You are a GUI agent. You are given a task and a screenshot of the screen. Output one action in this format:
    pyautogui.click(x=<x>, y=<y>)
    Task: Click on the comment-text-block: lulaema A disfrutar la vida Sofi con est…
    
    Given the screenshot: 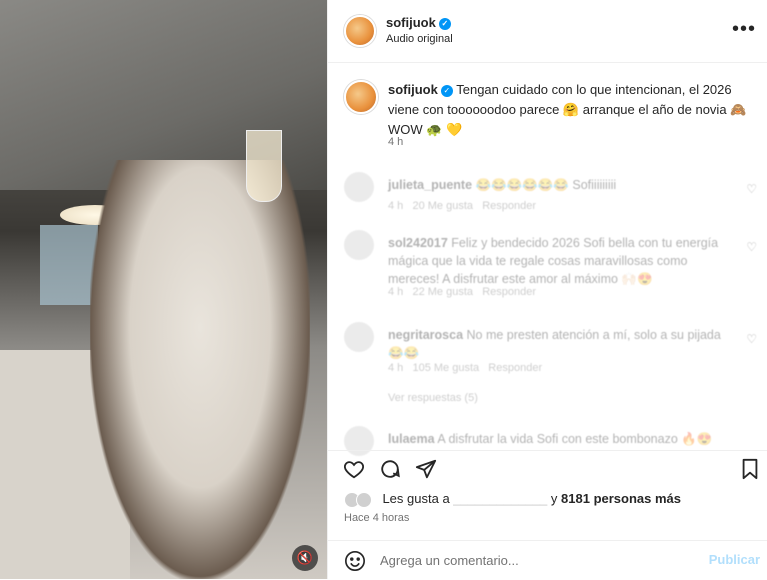 What is the action you would take?
    pyautogui.click(x=558, y=439)
    